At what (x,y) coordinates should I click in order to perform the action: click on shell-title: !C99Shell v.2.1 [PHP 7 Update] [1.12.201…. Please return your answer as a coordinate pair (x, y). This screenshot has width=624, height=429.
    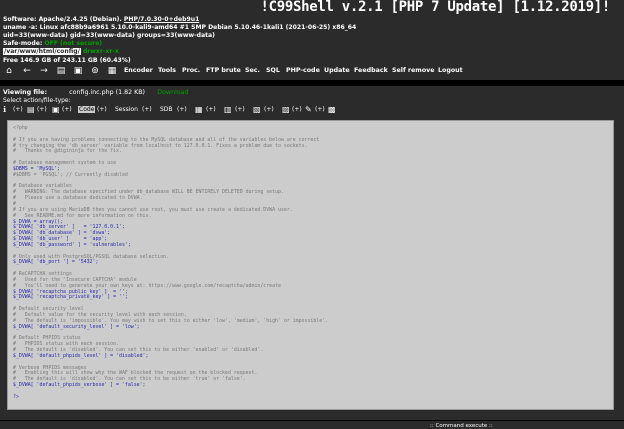
    Looking at the image, I should click on (435, 7).